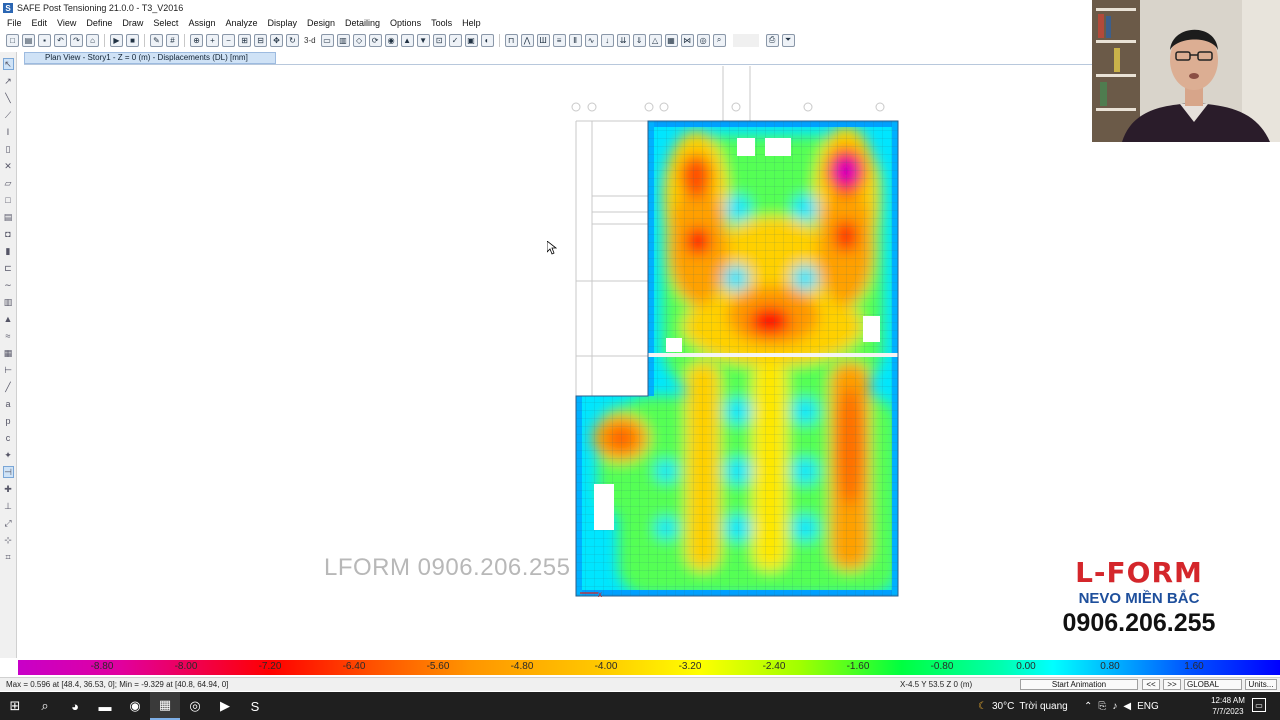 The image size is (1280, 720). What do you see at coordinates (8, 557) in the screenshot?
I see `snap-grid-icon: ⌗` at bounding box center [8, 557].